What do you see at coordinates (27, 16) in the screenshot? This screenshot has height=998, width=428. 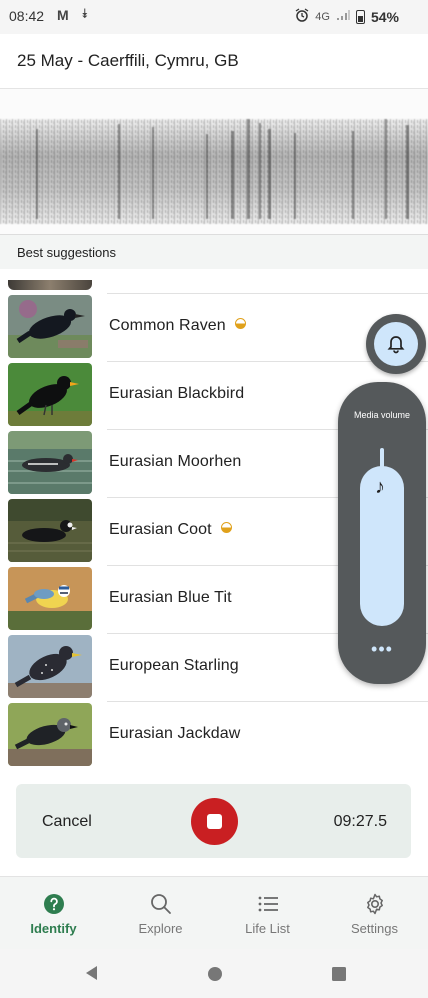 I see `status-time: 08:42` at bounding box center [27, 16].